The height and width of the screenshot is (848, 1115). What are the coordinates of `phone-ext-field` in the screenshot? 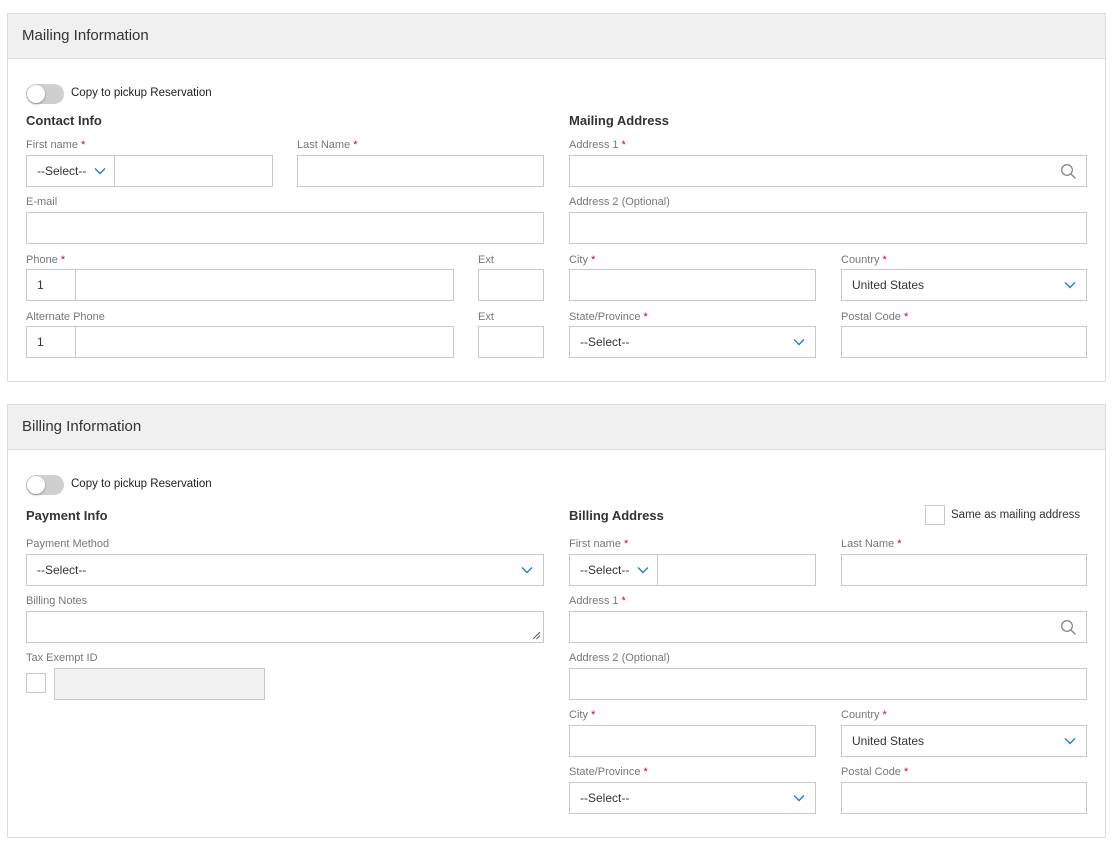 It's located at (511, 285).